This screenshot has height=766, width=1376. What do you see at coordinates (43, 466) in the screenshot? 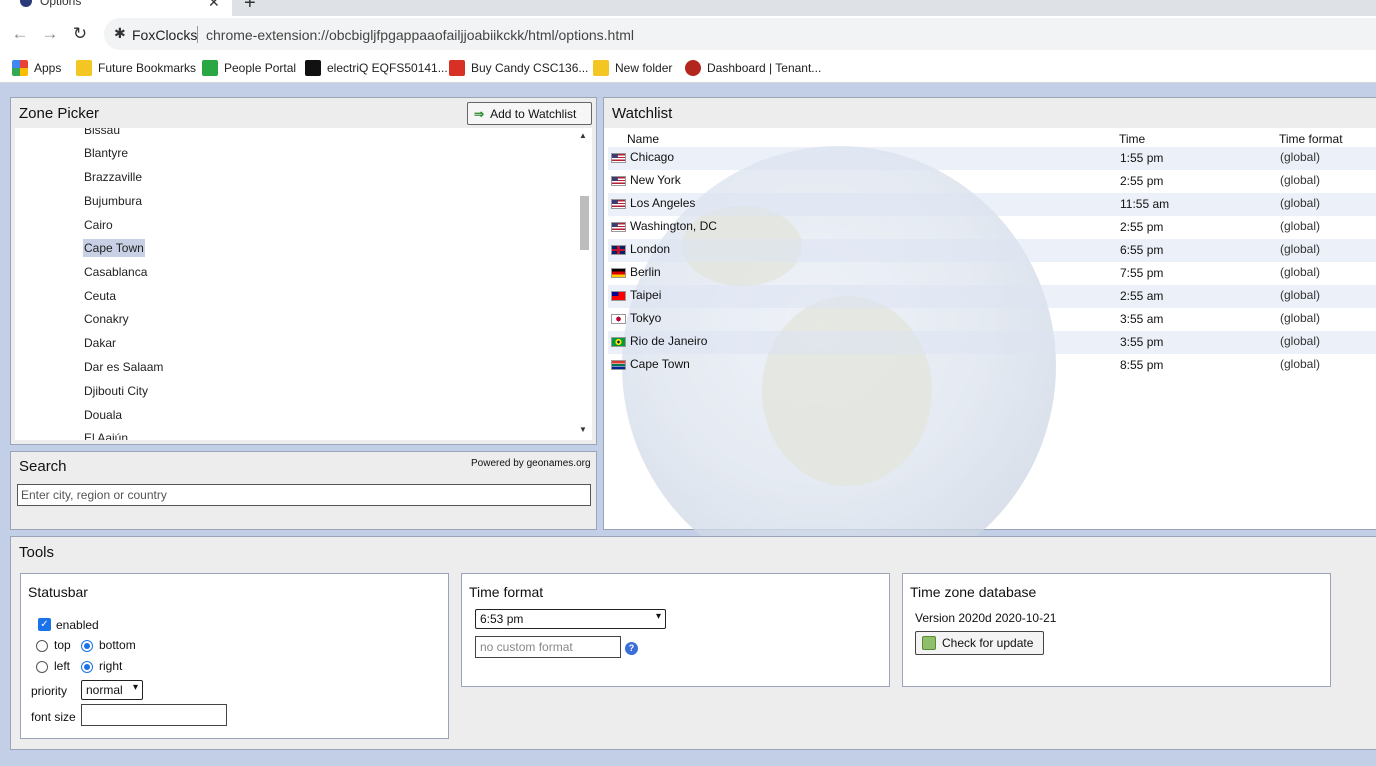
I see `search-title: Search` at bounding box center [43, 466].